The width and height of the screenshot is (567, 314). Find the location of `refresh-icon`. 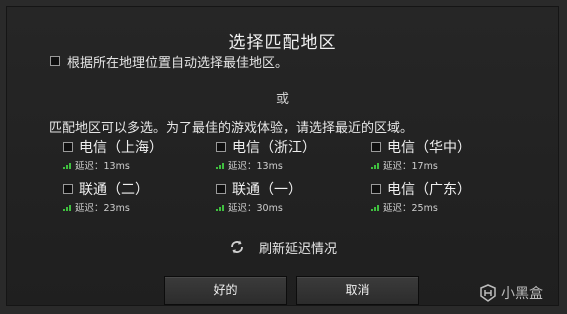

refresh-icon is located at coordinates (237, 247).